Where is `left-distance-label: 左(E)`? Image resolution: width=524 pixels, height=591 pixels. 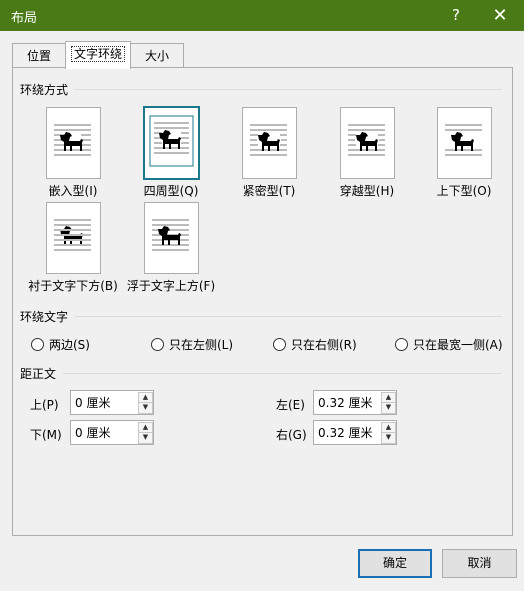 left-distance-label: 左(E) is located at coordinates (290, 405).